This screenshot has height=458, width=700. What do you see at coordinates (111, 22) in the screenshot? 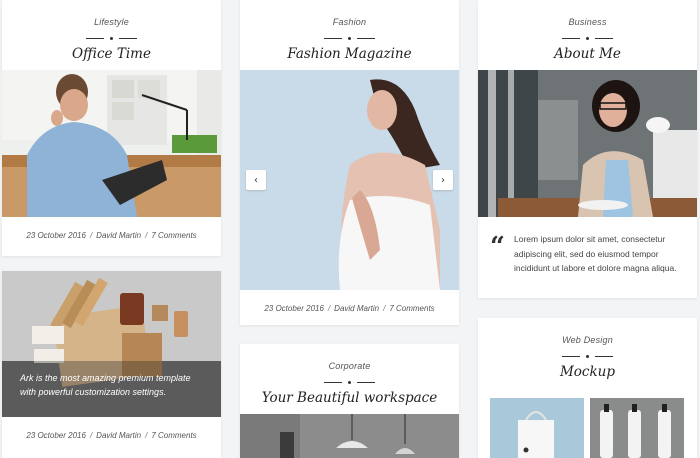
I see `post-category: Lifestyle` at bounding box center [111, 22].